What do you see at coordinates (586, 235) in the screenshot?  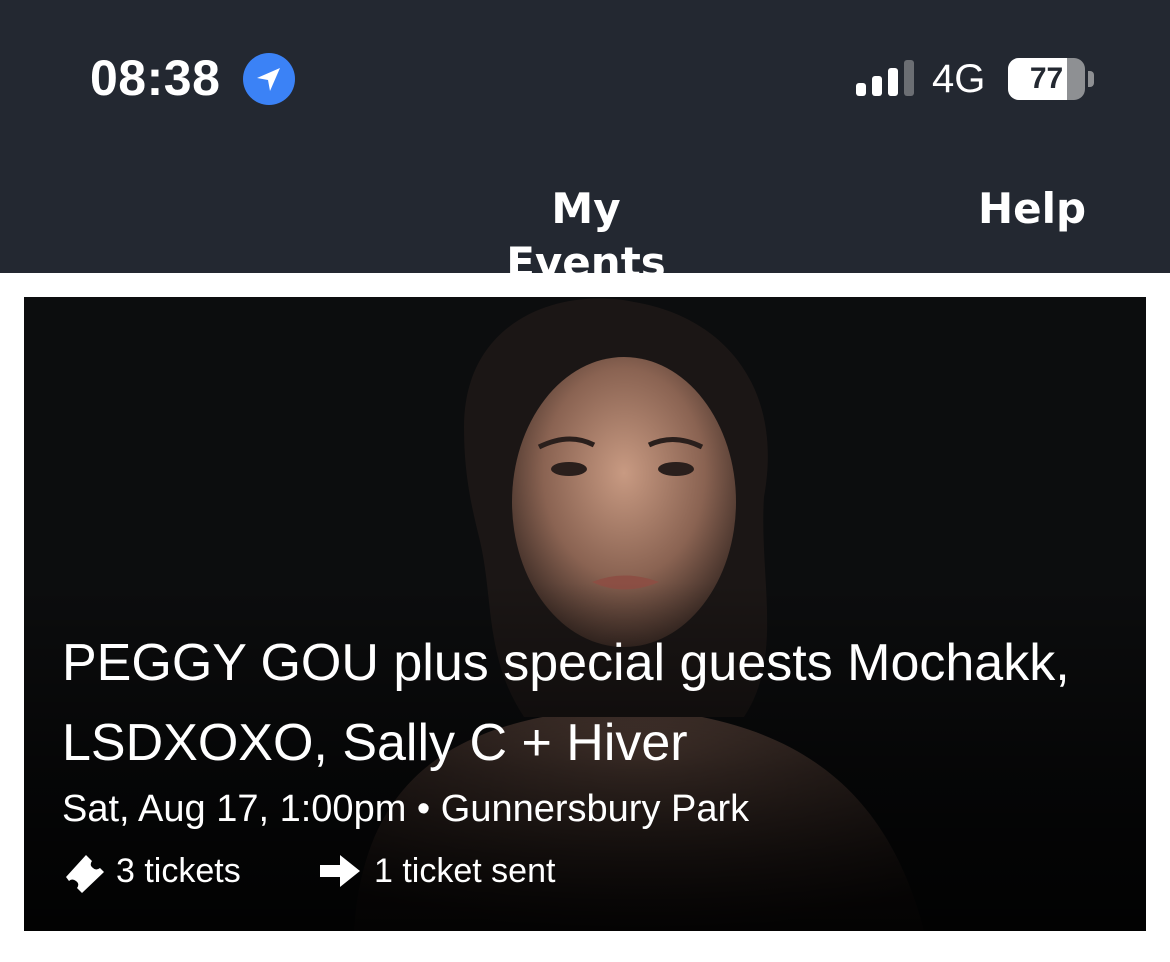 I see `page-title: My Events` at bounding box center [586, 235].